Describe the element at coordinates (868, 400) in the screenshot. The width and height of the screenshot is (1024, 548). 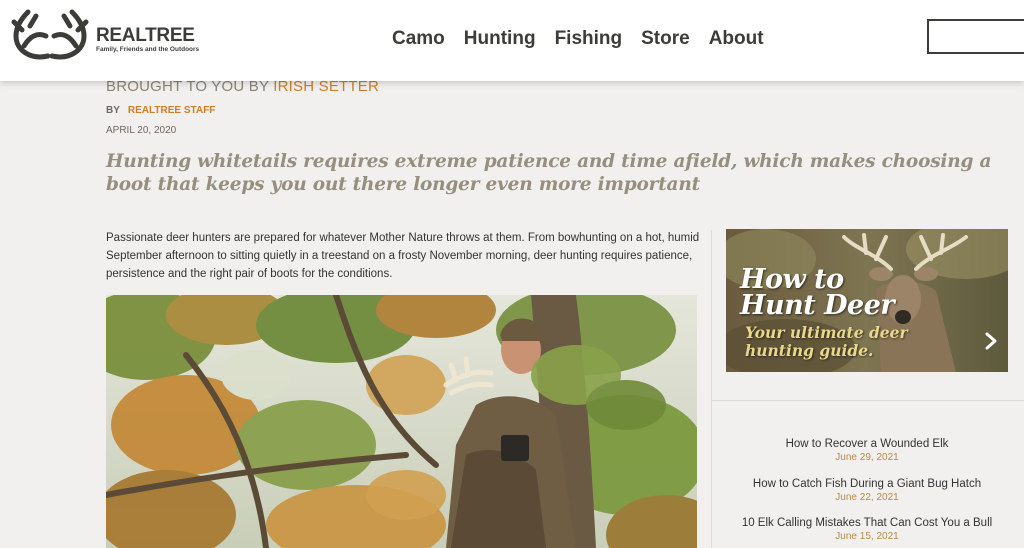
I see `sidebar-horizontal-divider` at that location.